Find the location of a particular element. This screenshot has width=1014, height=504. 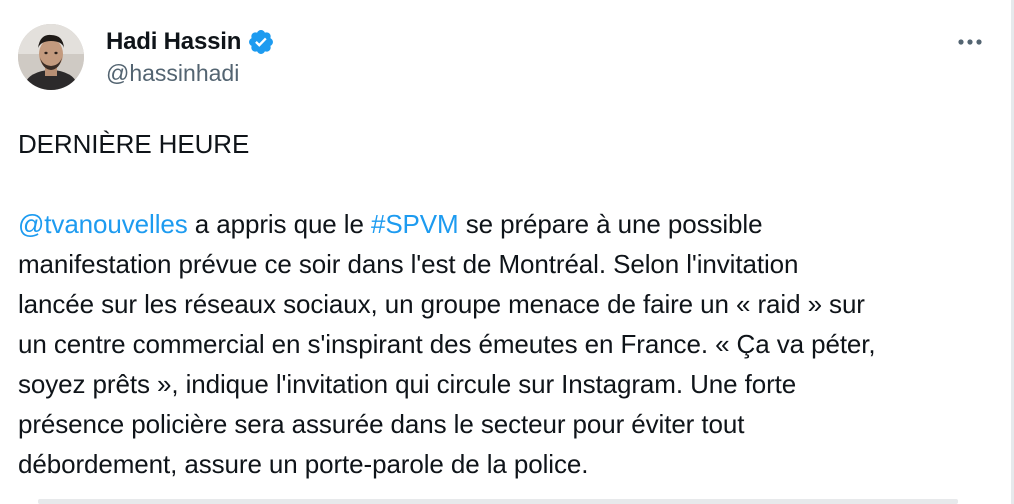

avatar is located at coordinates (51, 57).